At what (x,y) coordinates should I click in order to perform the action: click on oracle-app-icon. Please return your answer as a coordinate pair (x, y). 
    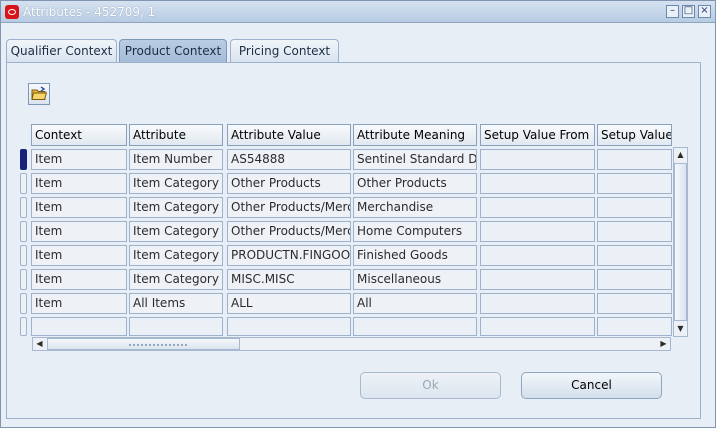
    Looking at the image, I should click on (12, 12).